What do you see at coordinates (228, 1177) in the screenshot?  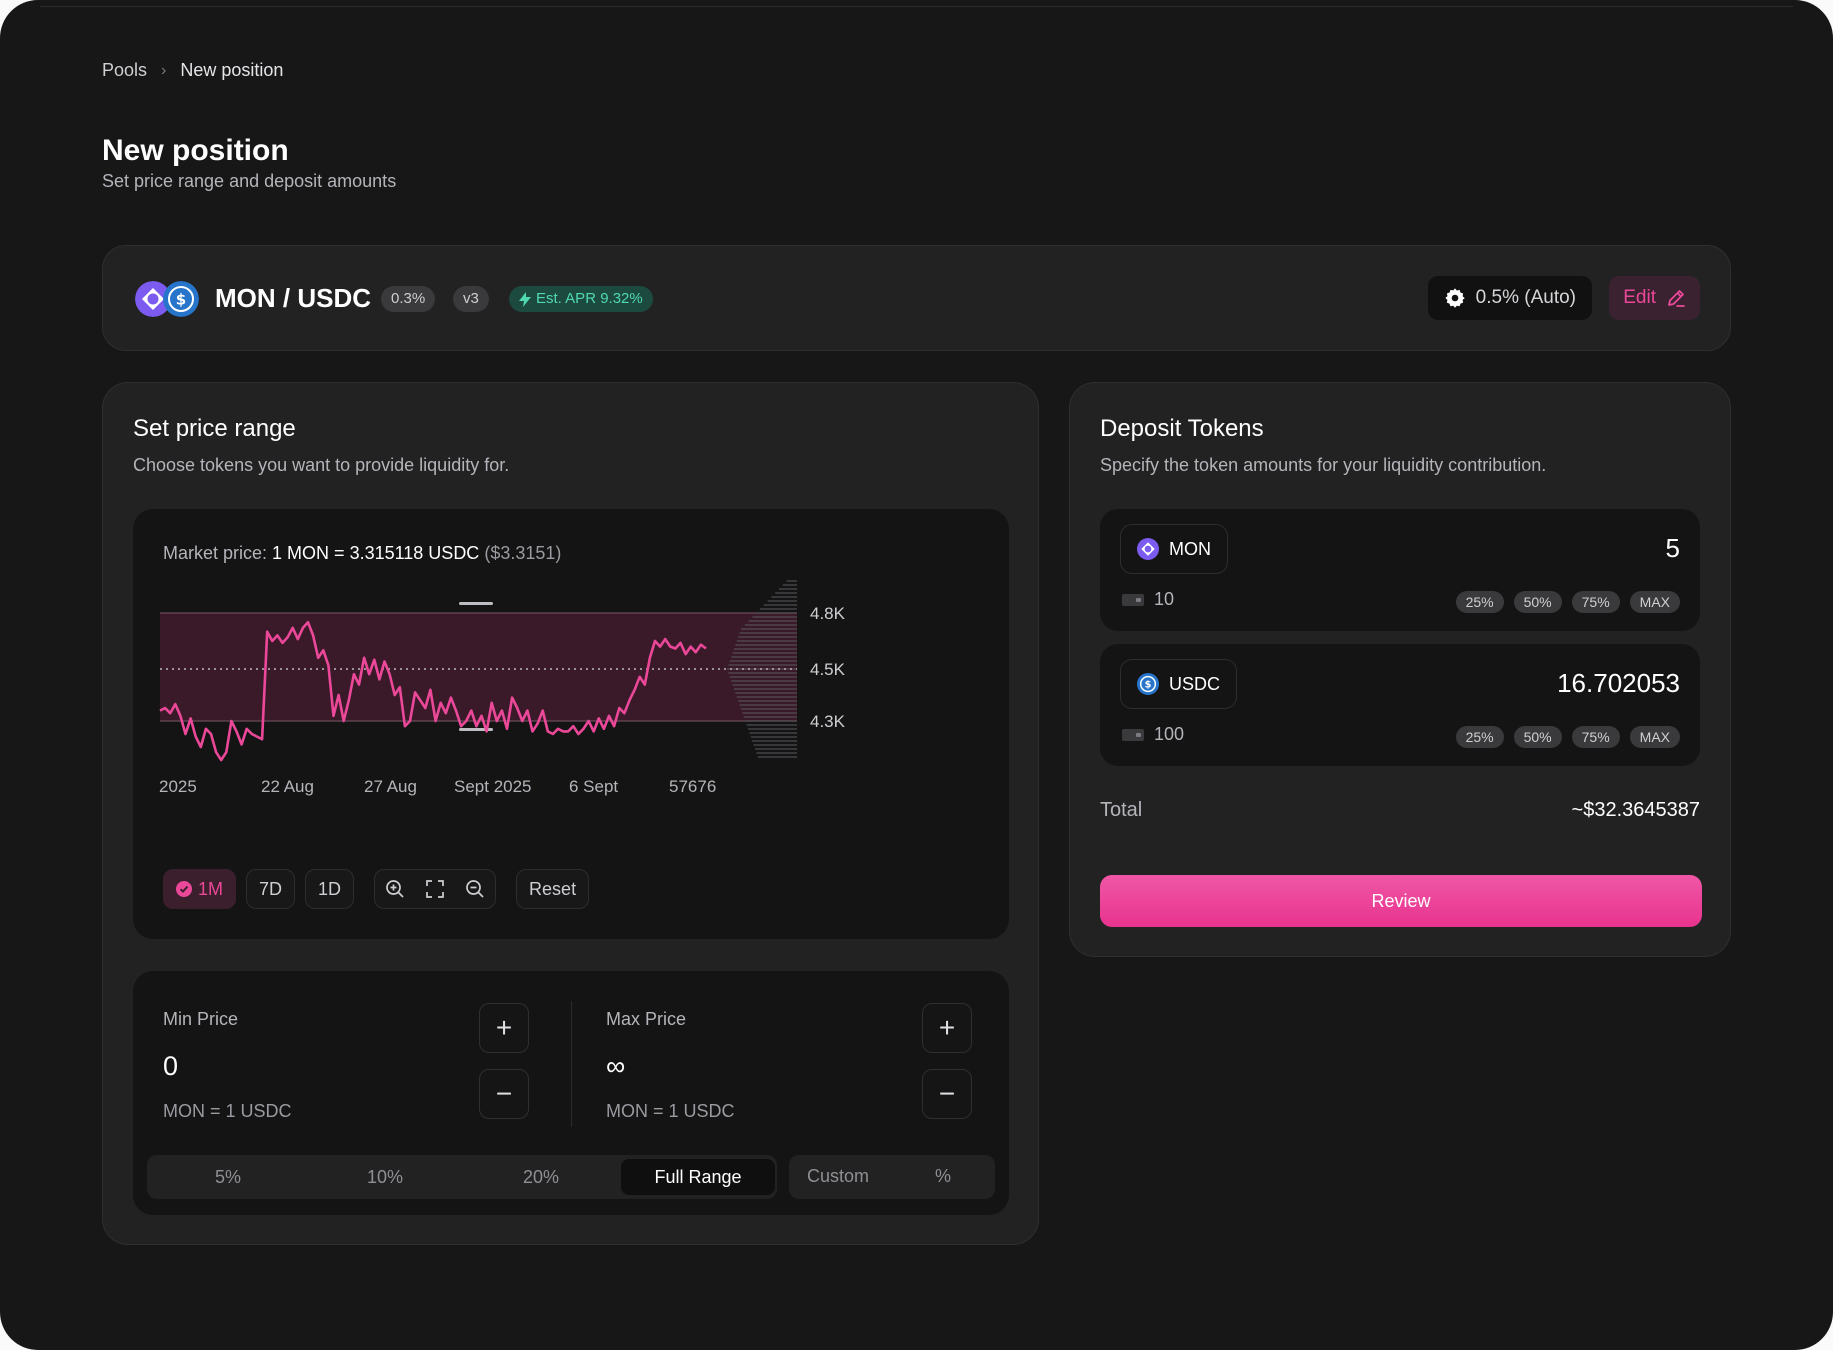 I see `preset-5-button: 5%` at bounding box center [228, 1177].